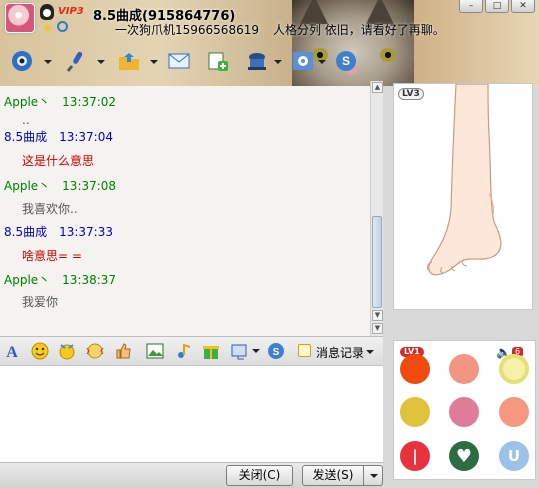 The height and width of the screenshot is (488, 539). Describe the element at coordinates (101, 62) in the screenshot. I see `voice-call-dropdown-icon` at that location.